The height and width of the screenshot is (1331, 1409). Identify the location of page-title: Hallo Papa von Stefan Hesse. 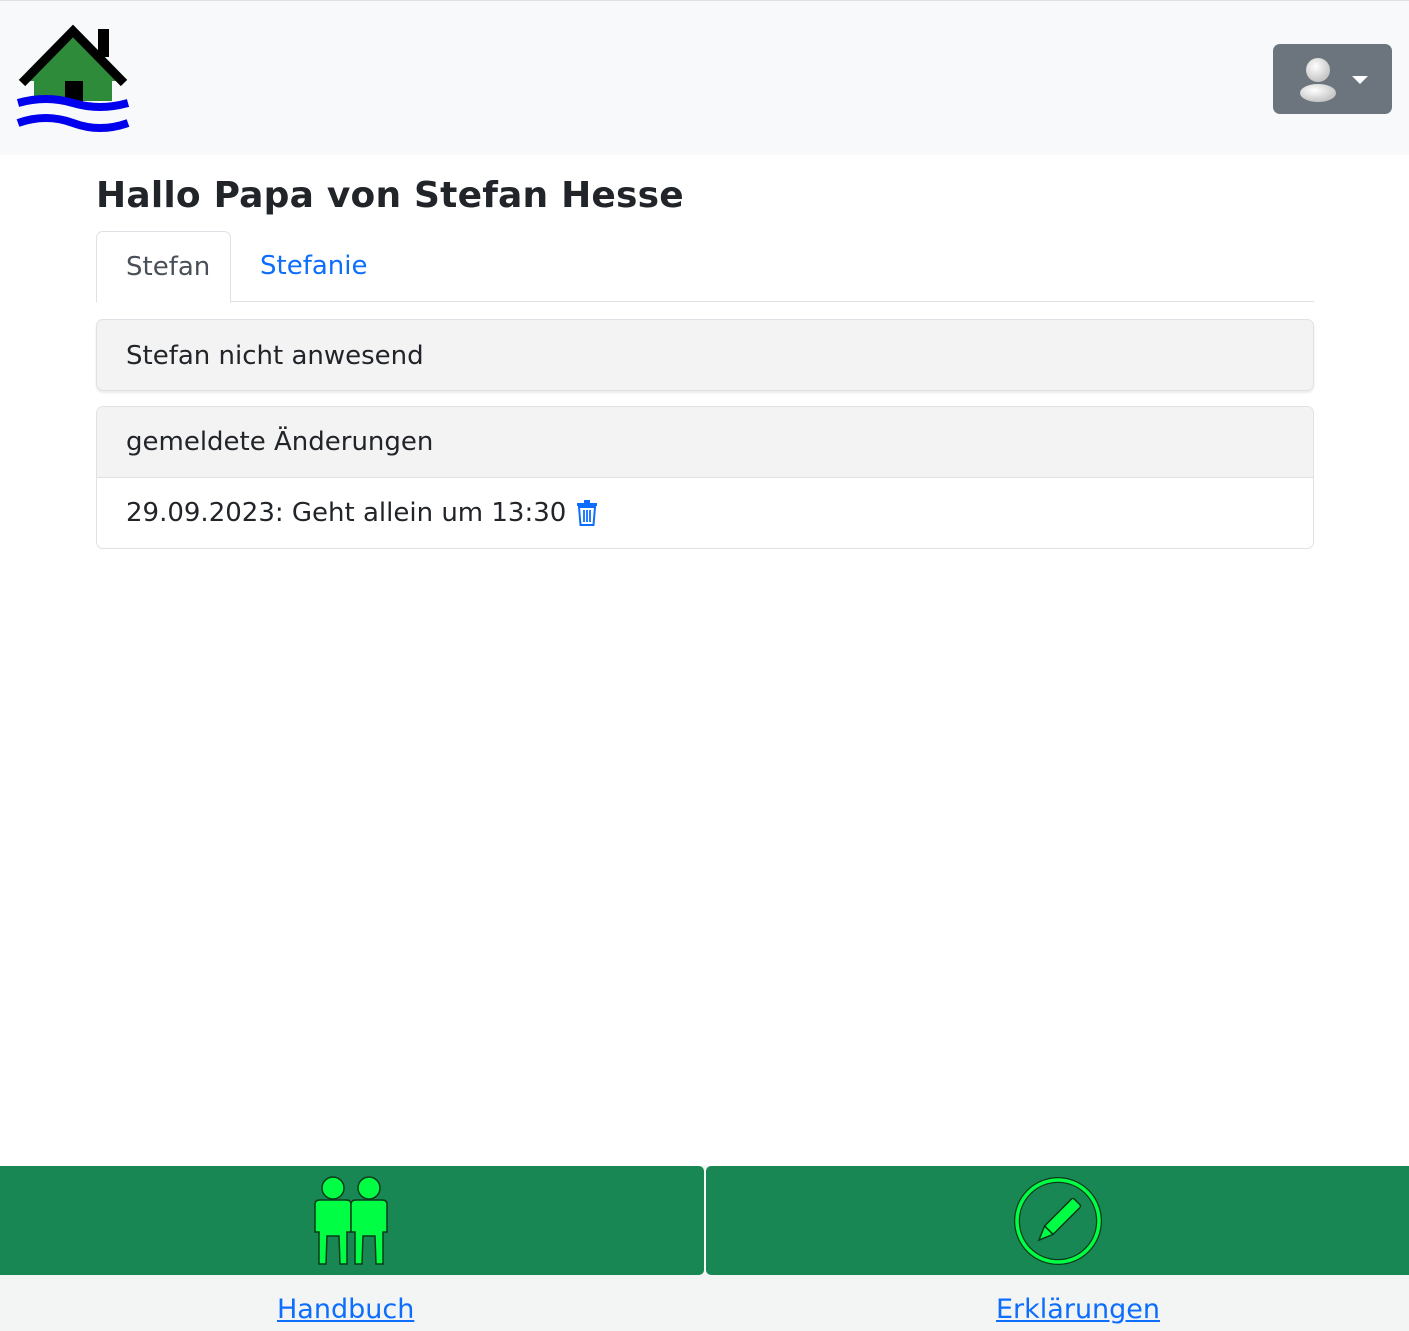
(390, 195).